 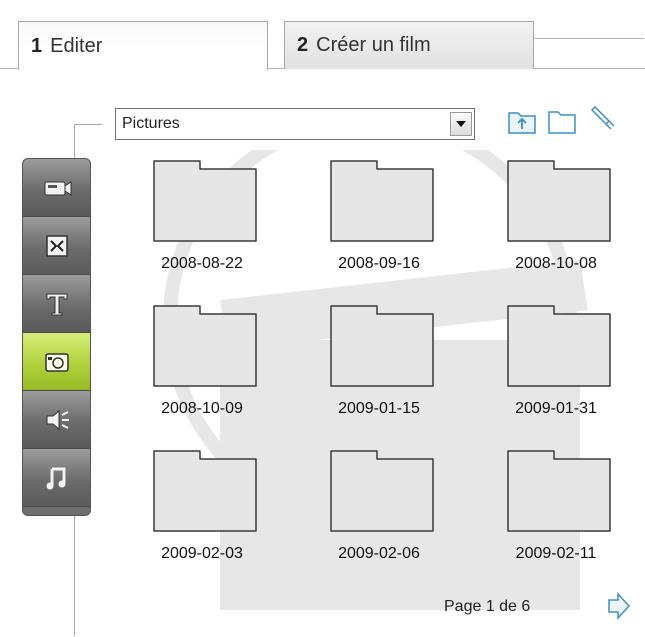 I want to click on music-note-icon, so click(x=55, y=478).